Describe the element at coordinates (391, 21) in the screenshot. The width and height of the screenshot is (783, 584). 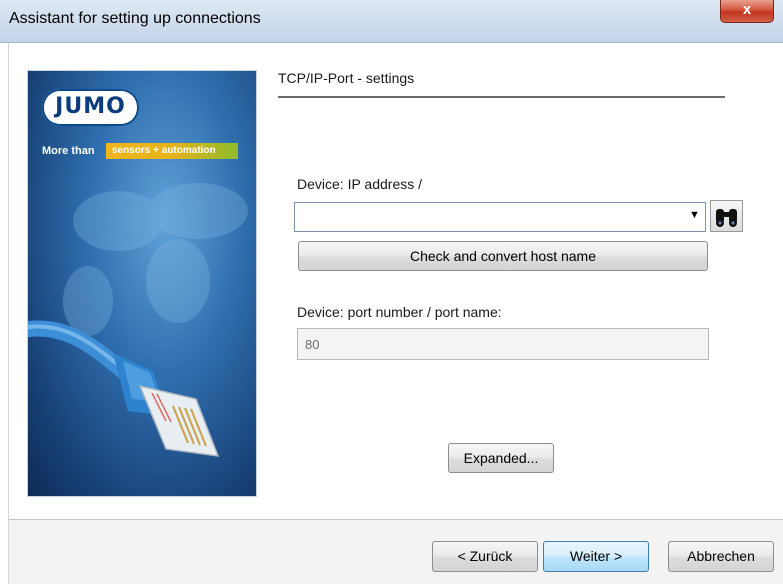
I see `title-bar: Assistant for setting up connections x` at that location.